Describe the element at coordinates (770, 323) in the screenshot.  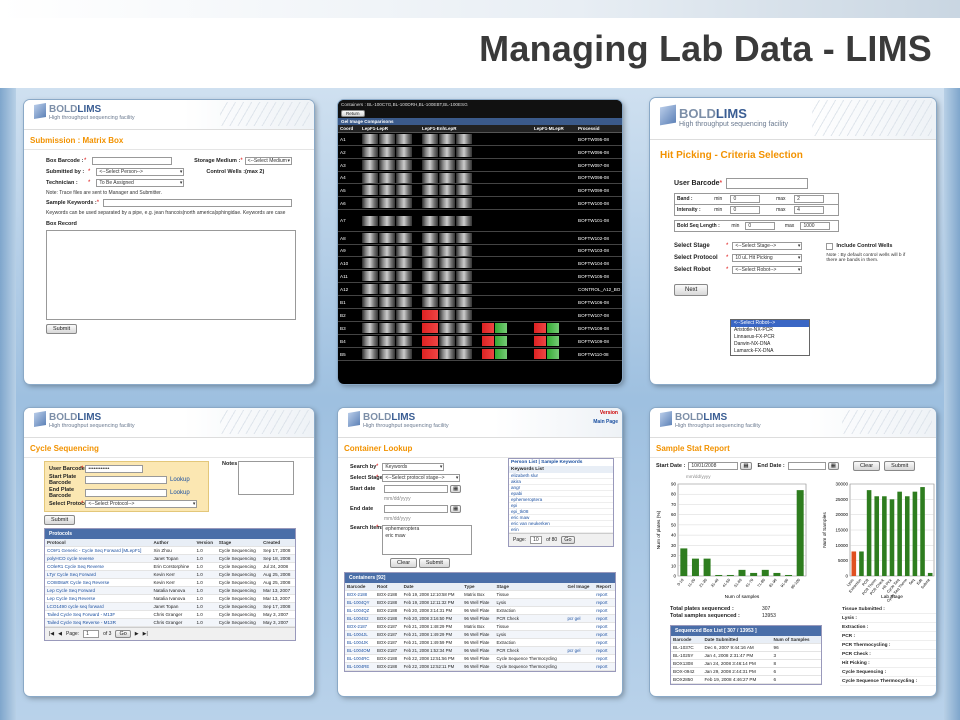
I see `robot-option: <--Select Robot-->` at that location.